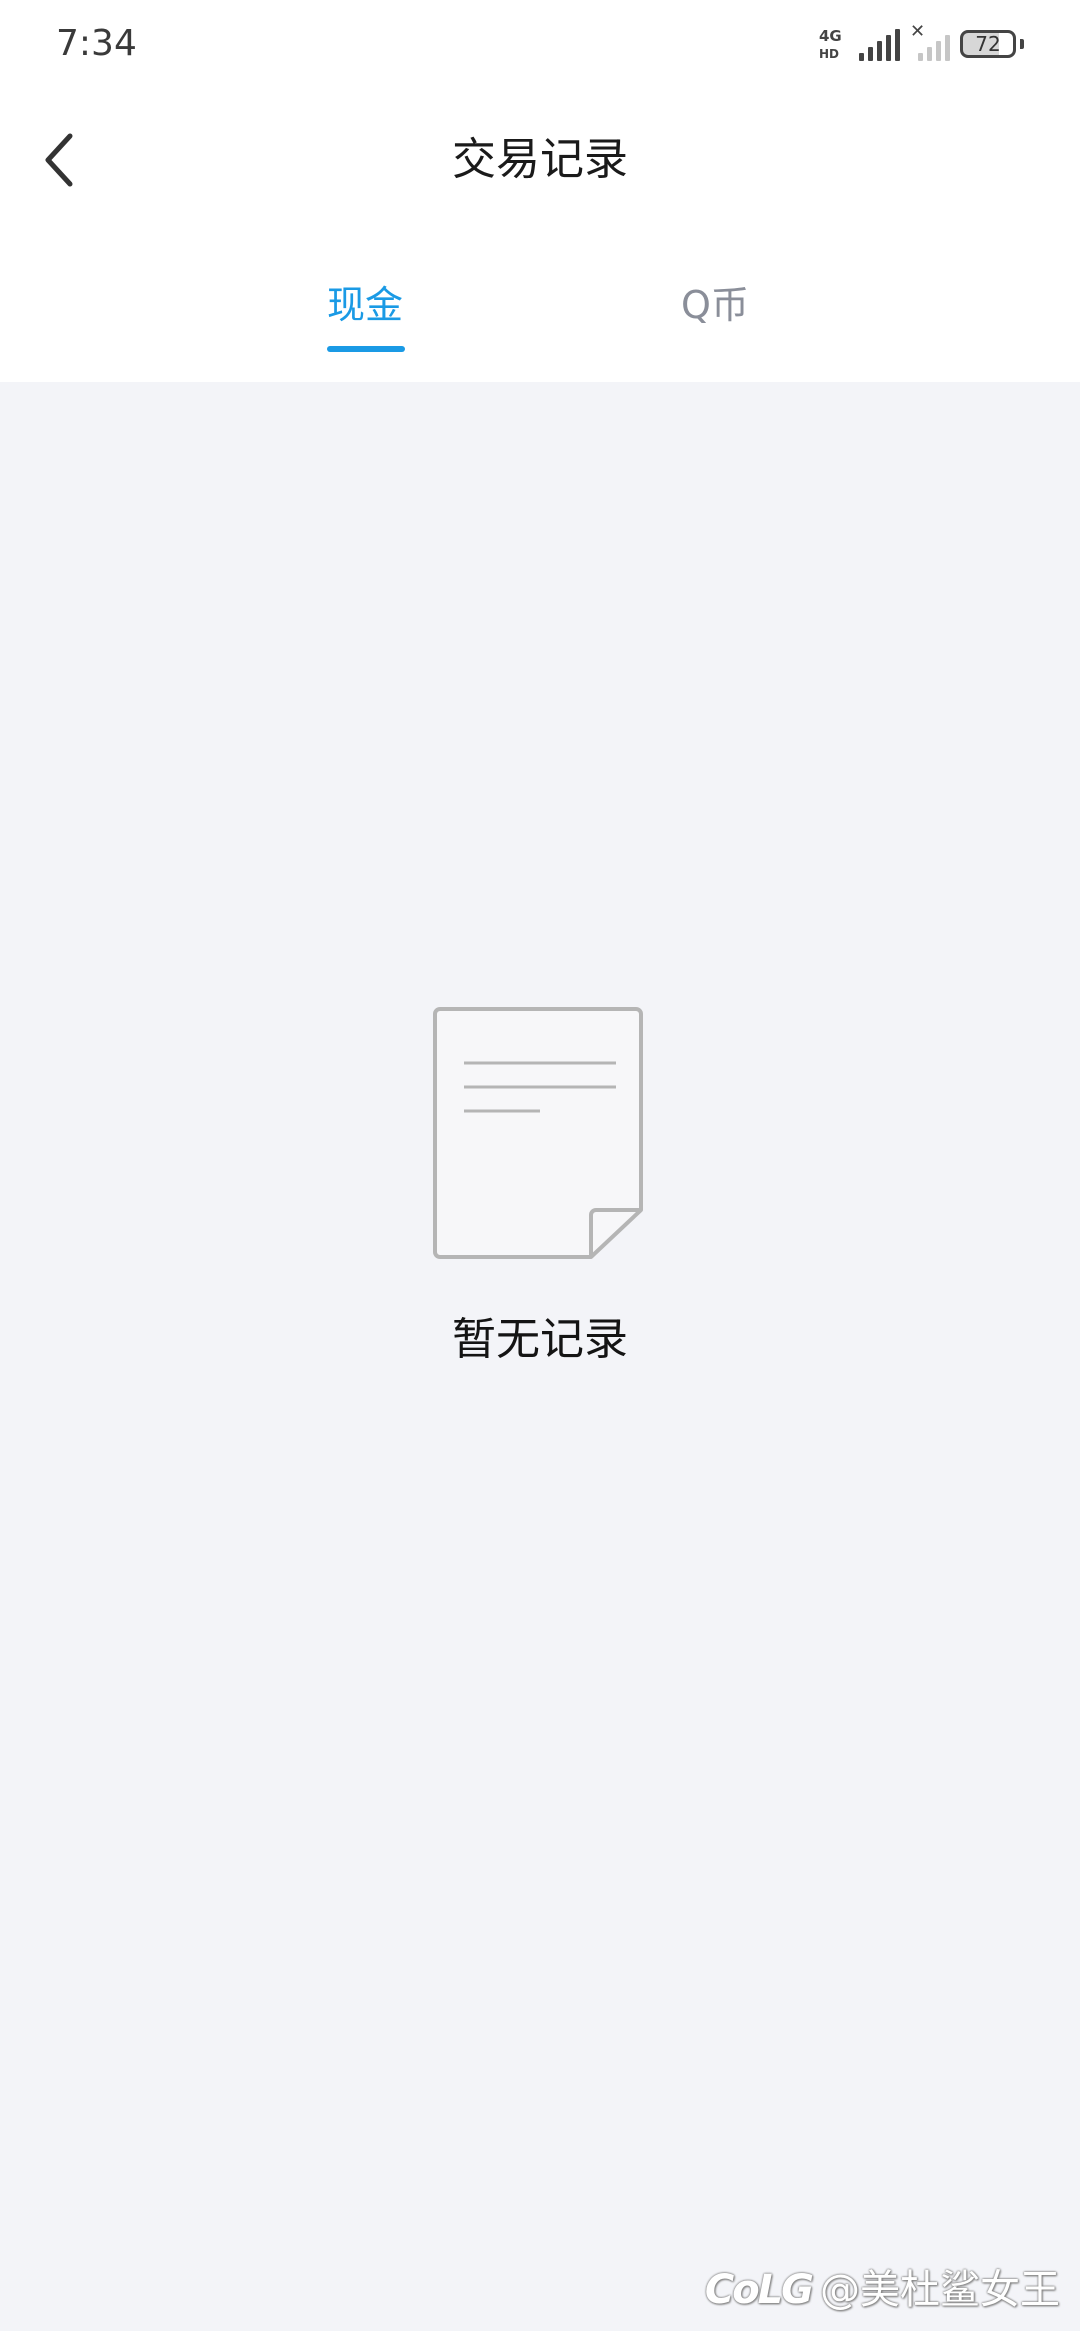 The height and width of the screenshot is (2331, 1080). What do you see at coordinates (540, 1339) in the screenshot?
I see `empty-message: 暂无记录` at bounding box center [540, 1339].